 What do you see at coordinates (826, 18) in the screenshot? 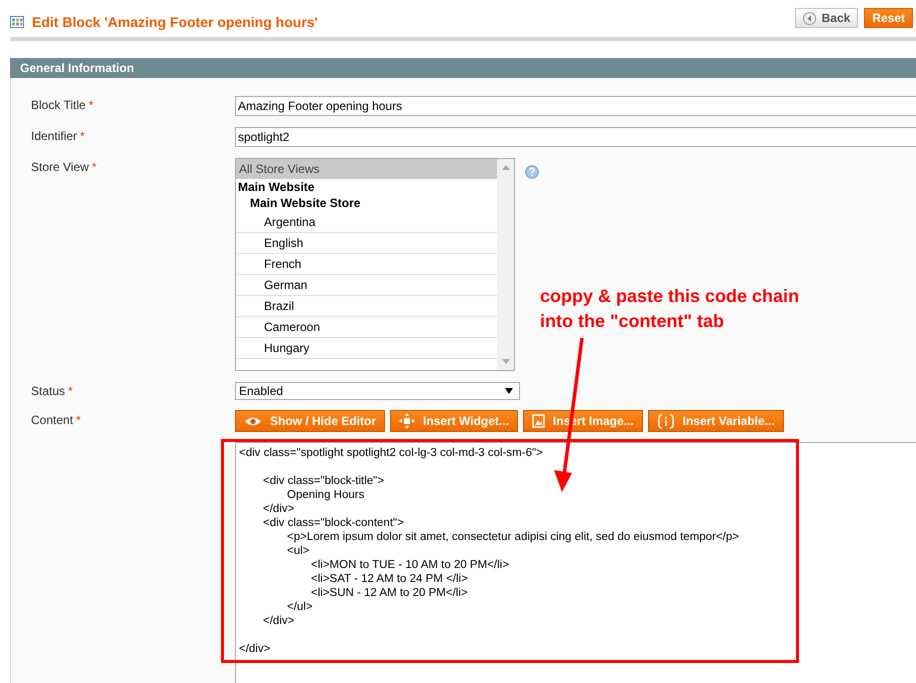
I see `back-button: Back` at bounding box center [826, 18].